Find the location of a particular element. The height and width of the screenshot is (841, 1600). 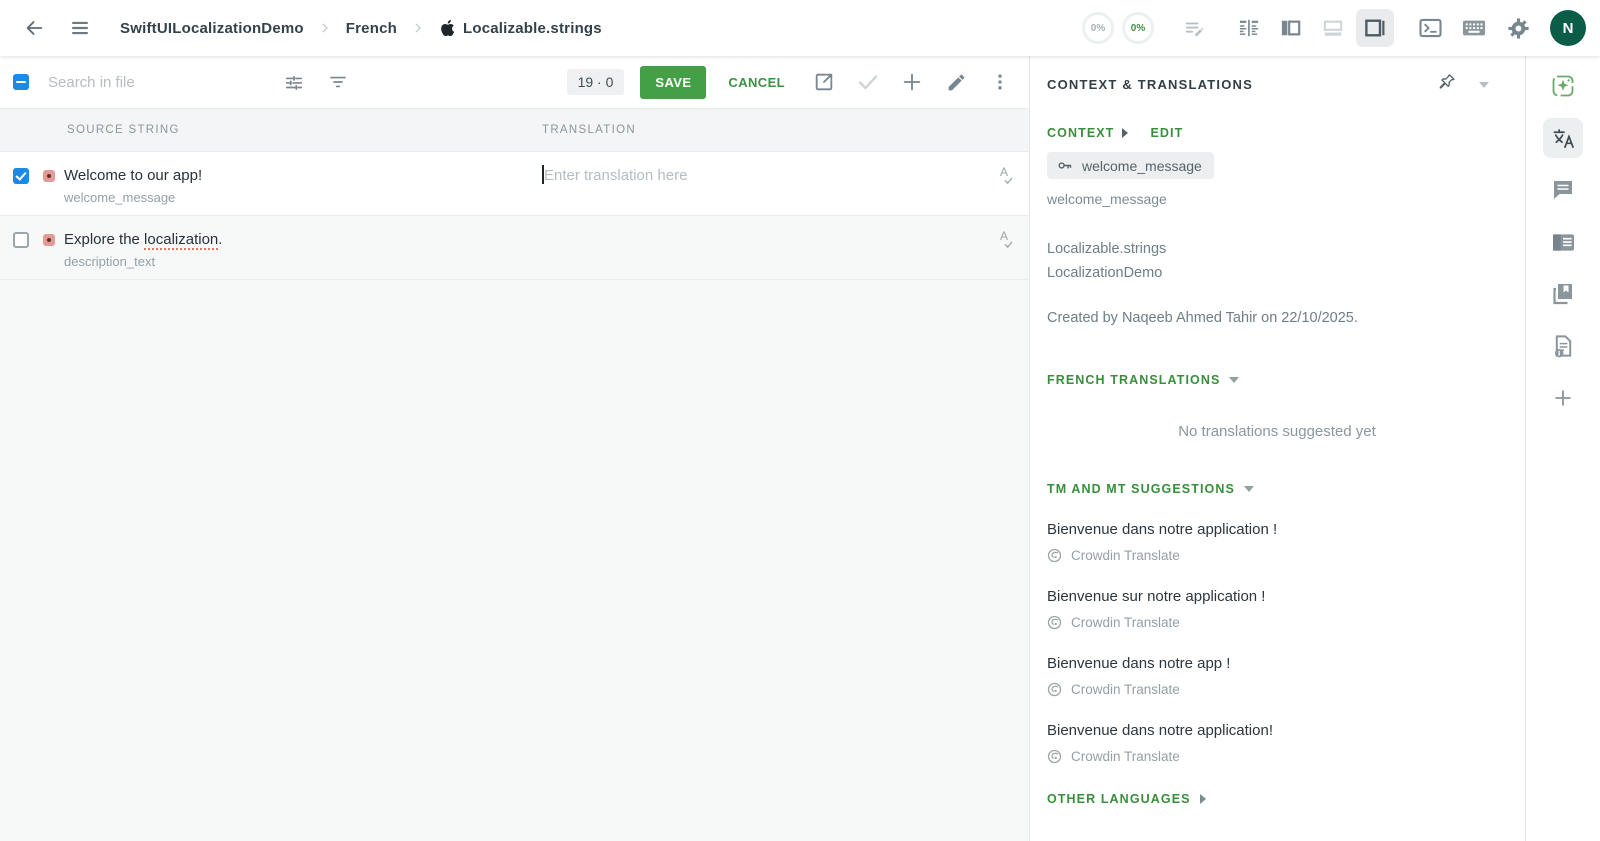

tm-mt-section-header: TM AND MT SUGGESTIONS is located at coordinates (1277, 489).